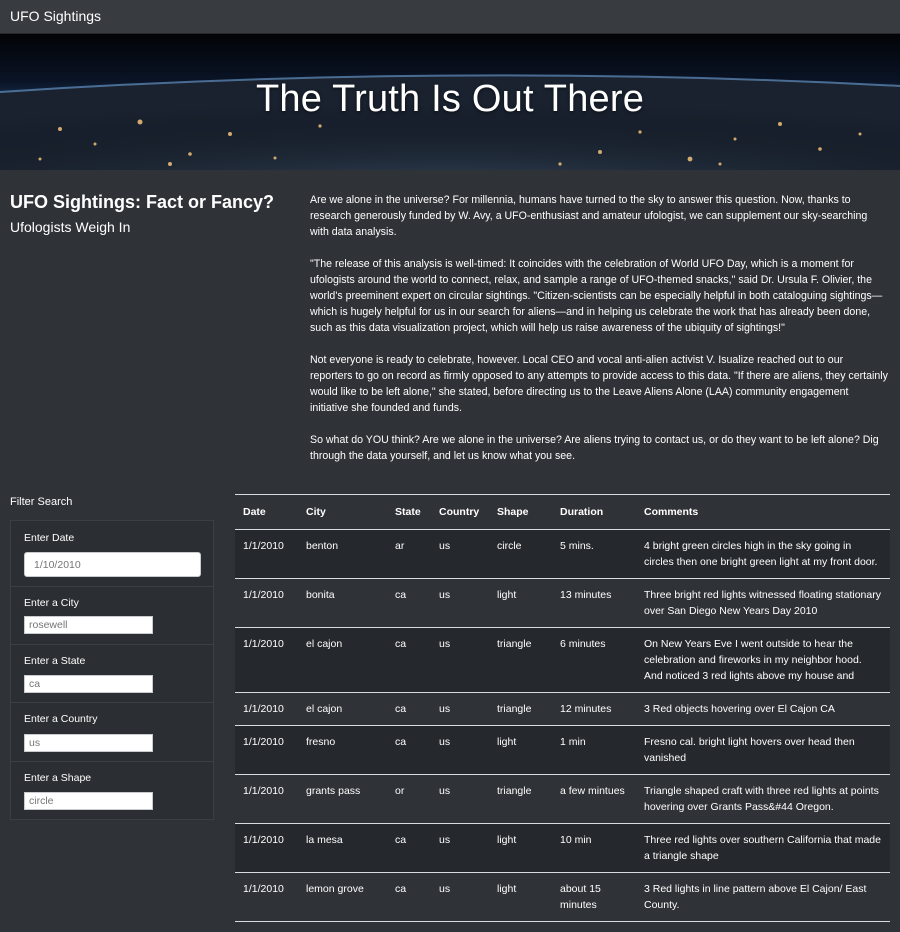 This screenshot has height=932, width=900. Describe the element at coordinates (520, 512) in the screenshot. I see `header-shape: Shape` at that location.